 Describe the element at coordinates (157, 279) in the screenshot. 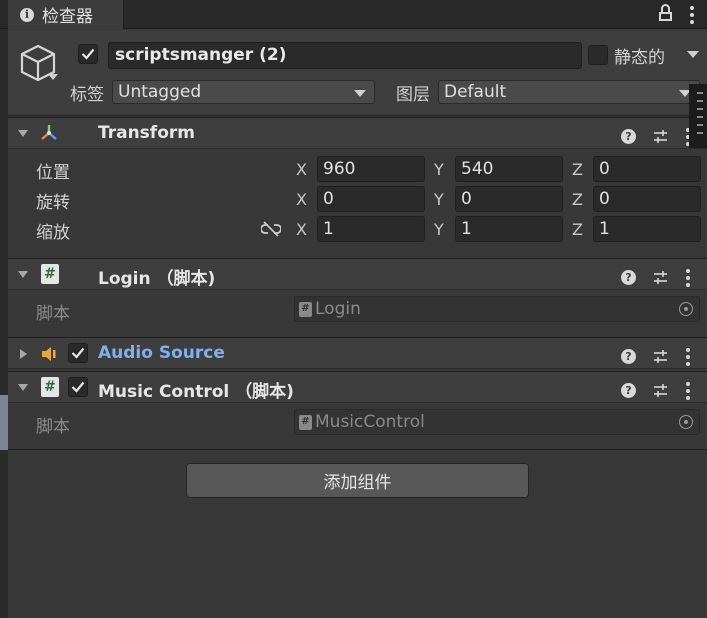

I see `login-title: Login （脚本)` at that location.